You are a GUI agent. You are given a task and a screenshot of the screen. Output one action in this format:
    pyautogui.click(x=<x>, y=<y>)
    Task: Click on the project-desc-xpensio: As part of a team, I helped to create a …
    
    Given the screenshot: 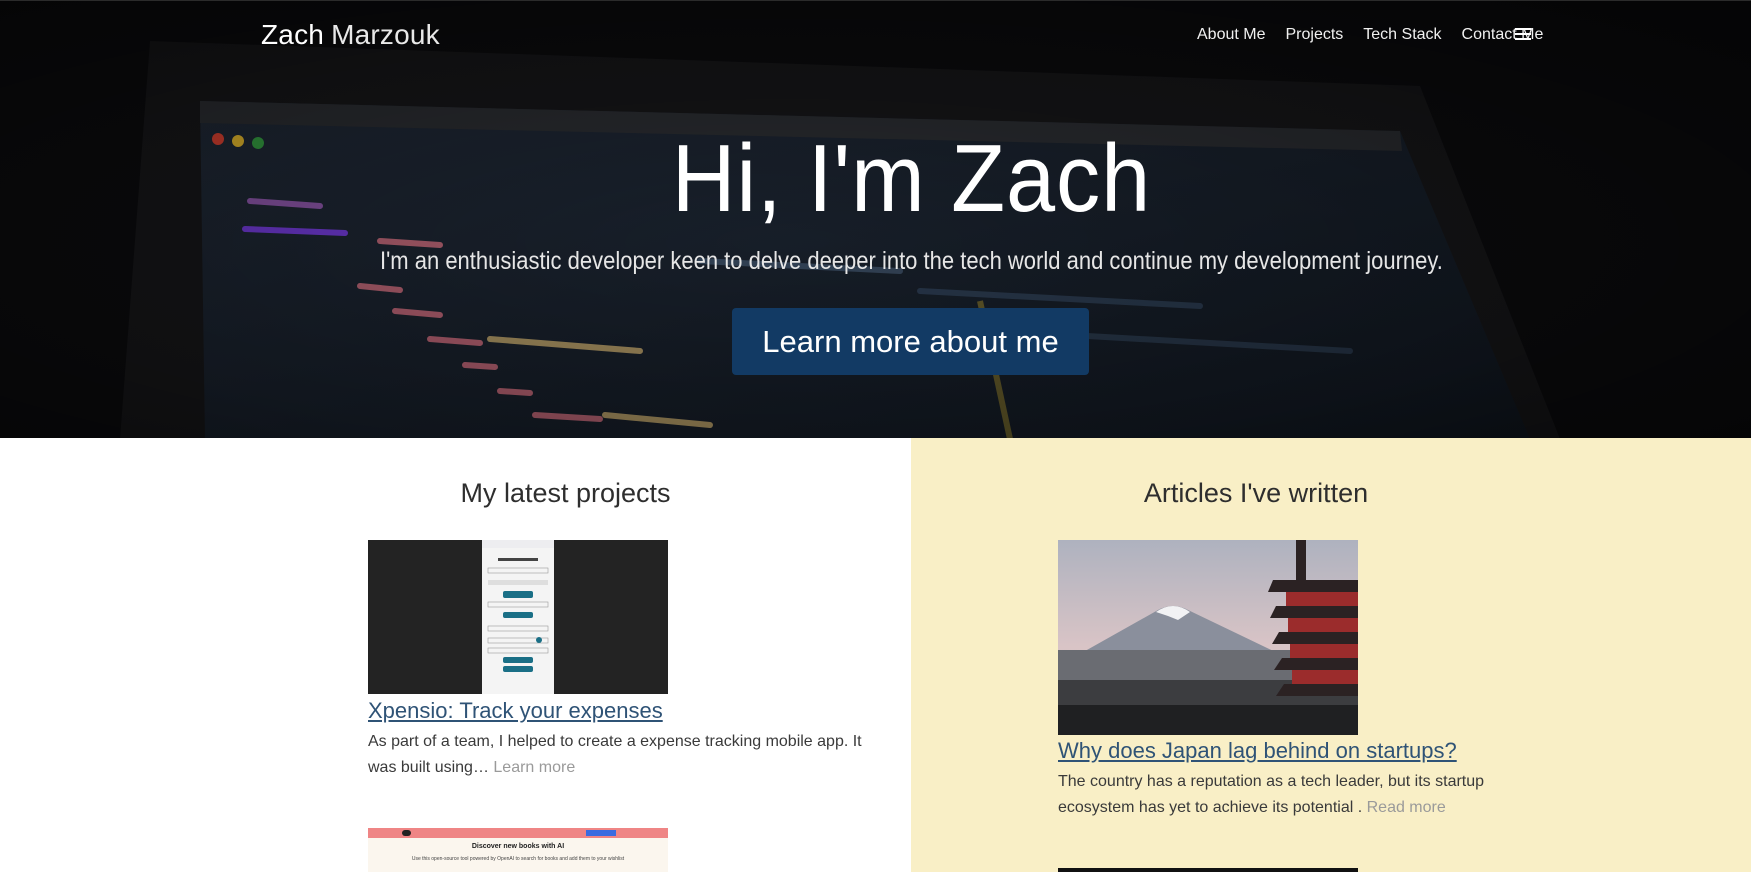 What is the action you would take?
    pyautogui.click(x=618, y=755)
    